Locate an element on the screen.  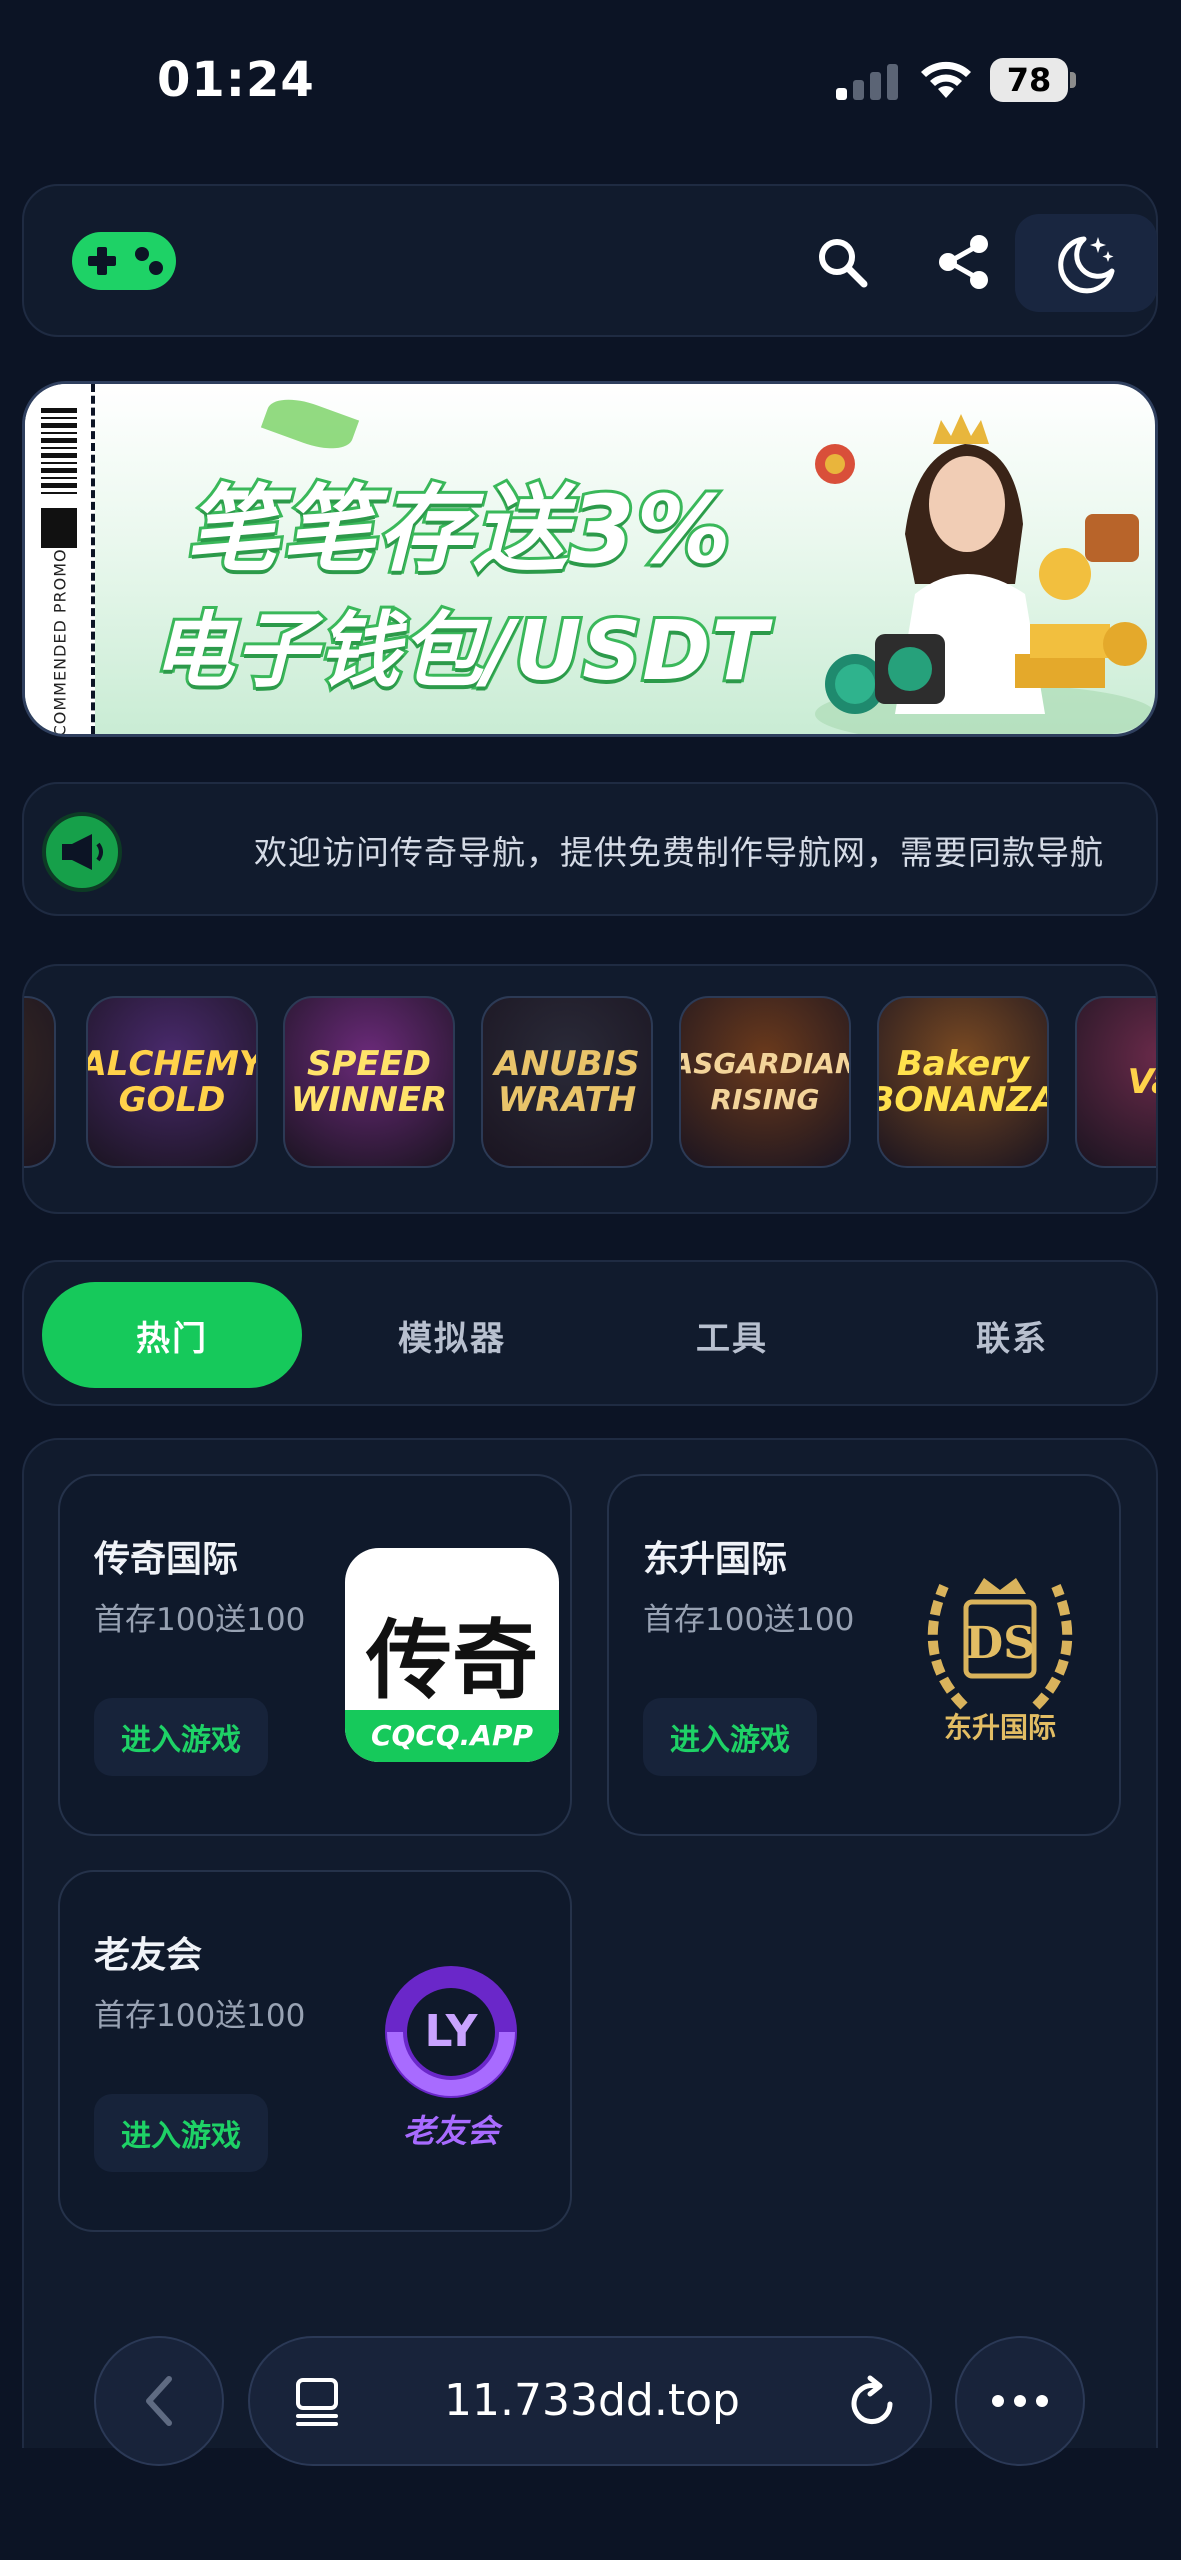
banner-subheadline: 电子钱包/USDT is located at coordinates (460, 651).